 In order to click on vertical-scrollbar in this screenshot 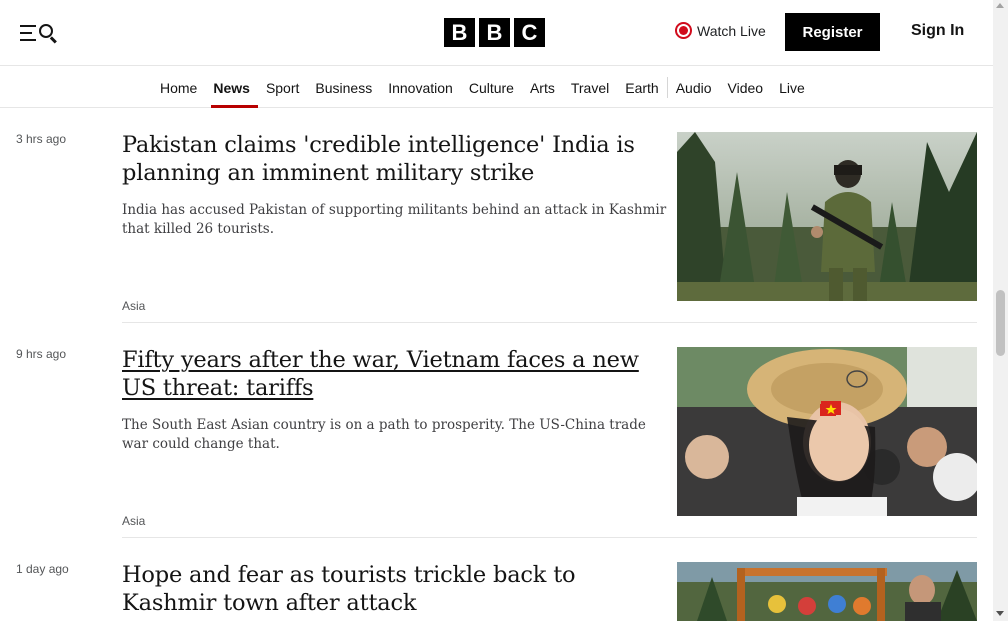, I will do `click(1000, 310)`.